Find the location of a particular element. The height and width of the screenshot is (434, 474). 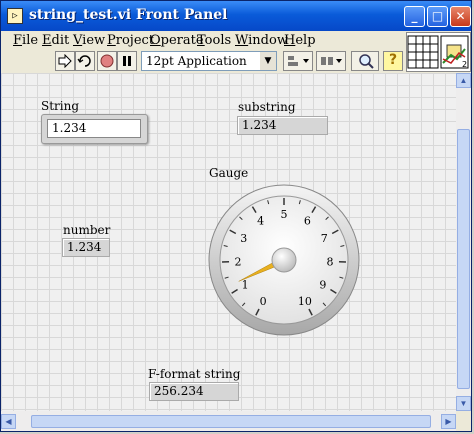

abort-icon is located at coordinates (107, 61).